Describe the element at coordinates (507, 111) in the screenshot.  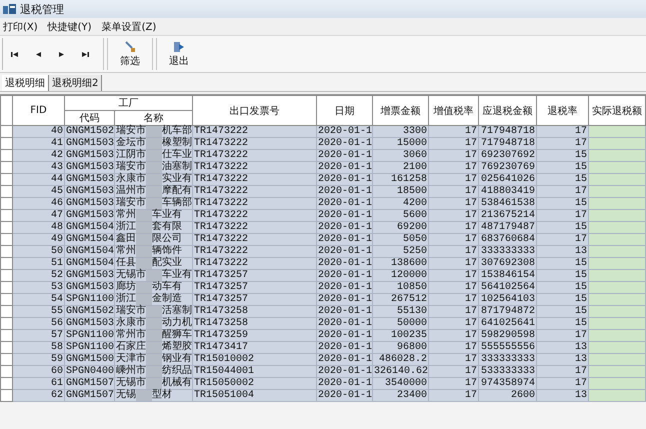
I see `column-header: 应退税金额` at that location.